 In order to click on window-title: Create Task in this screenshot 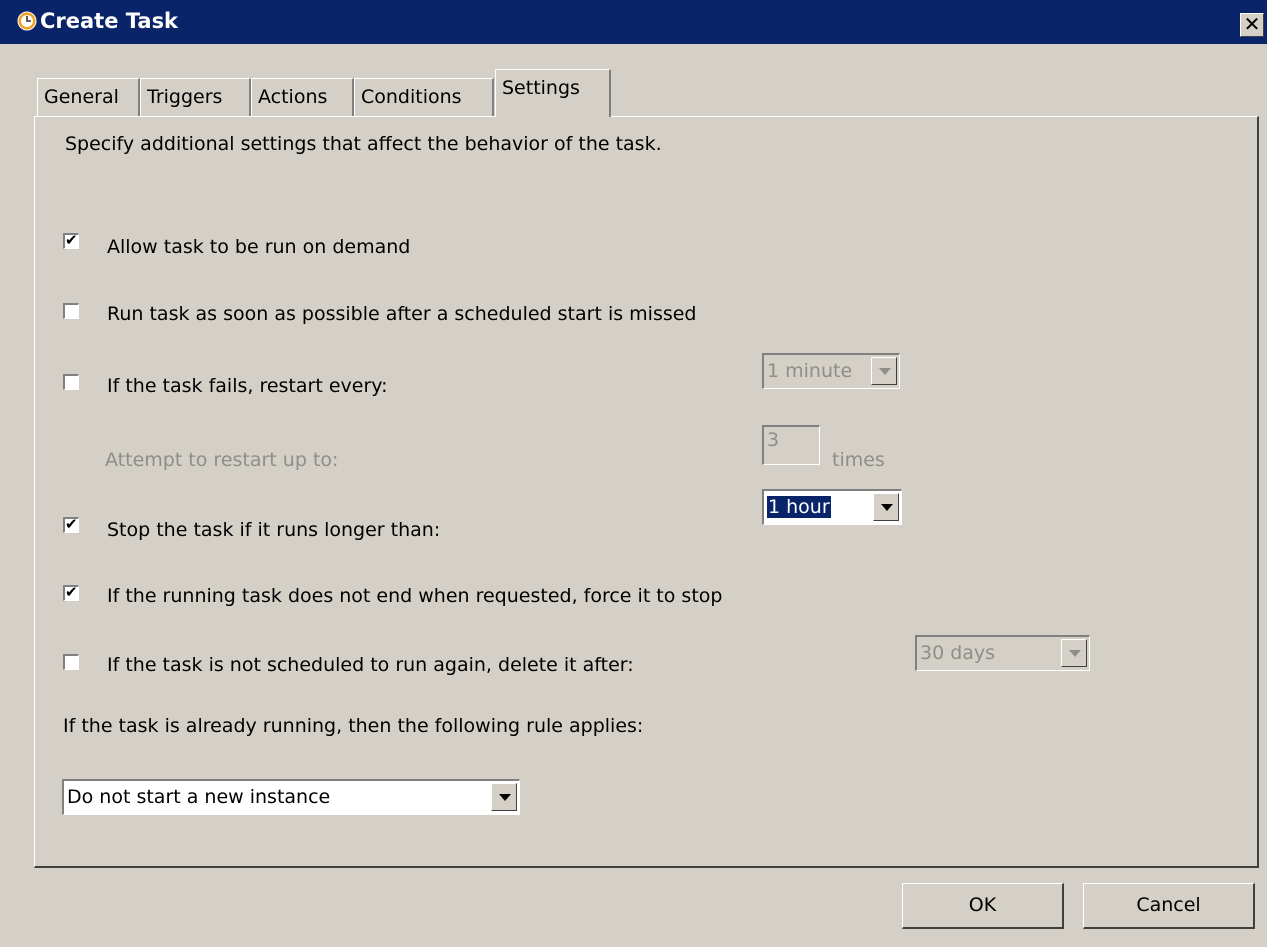, I will do `click(109, 21)`.